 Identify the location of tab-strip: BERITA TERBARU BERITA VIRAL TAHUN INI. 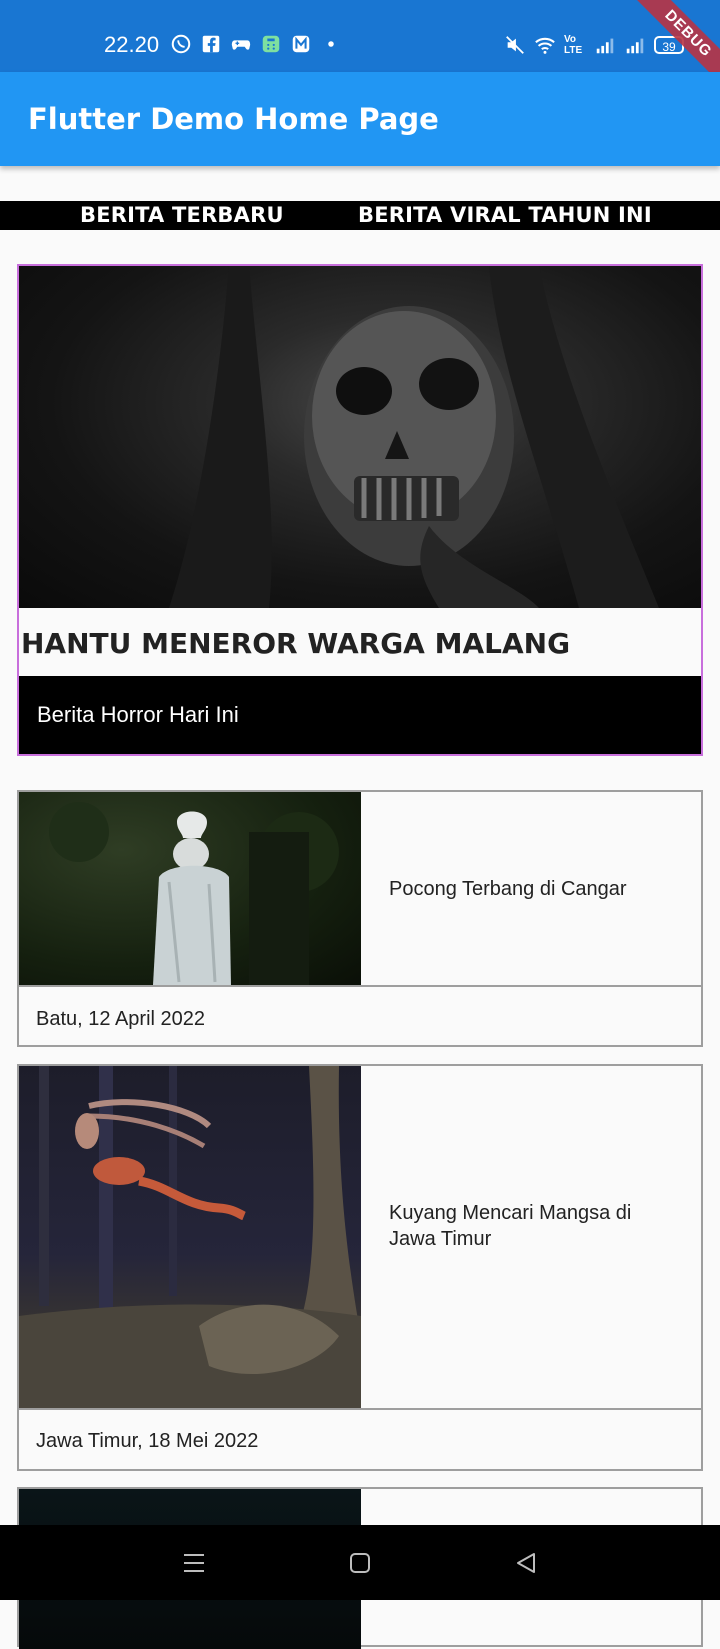
(360, 215).